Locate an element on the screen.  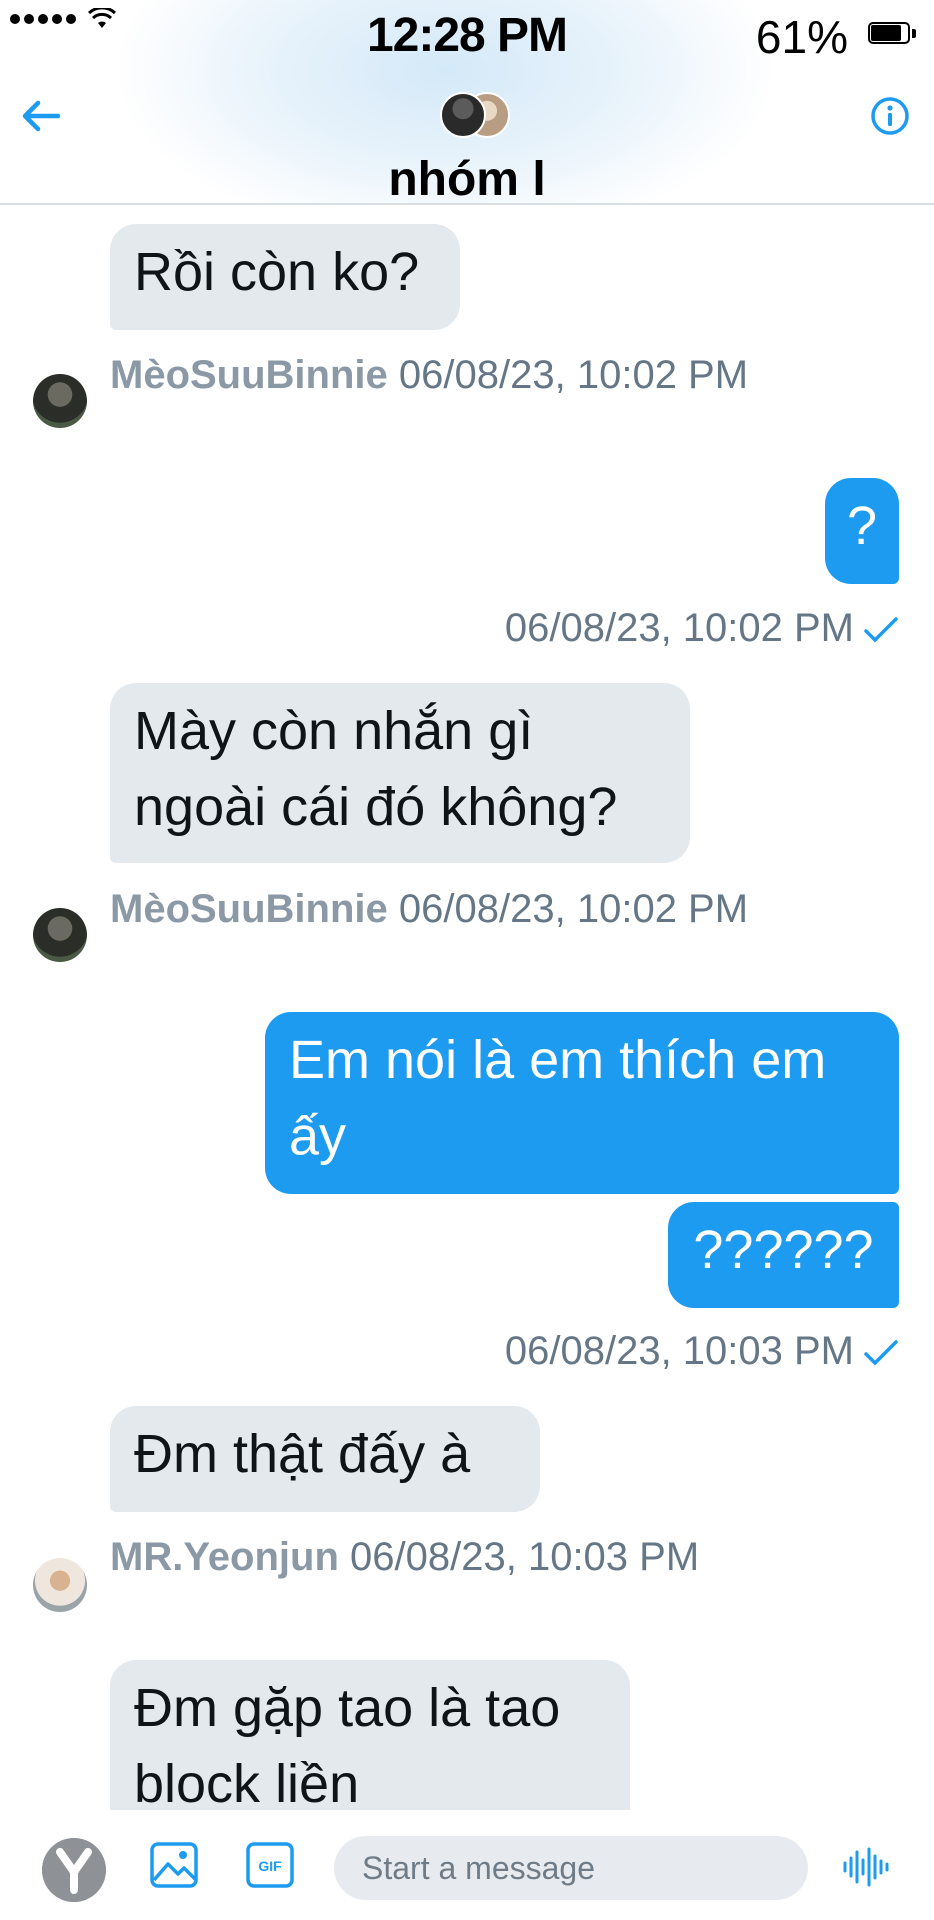
voice-waveform-icon is located at coordinates (867, 1867).